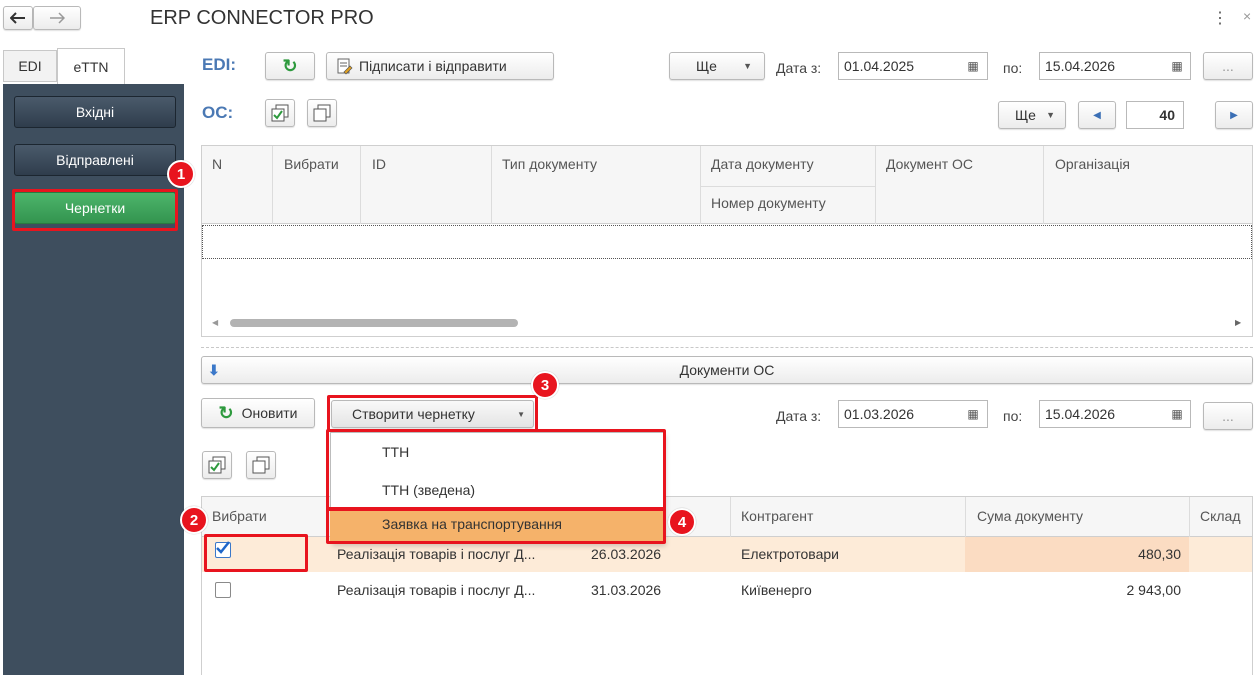 The width and height of the screenshot is (1259, 675). Describe the element at coordinates (1013, 68) in the screenshot. I see `edi-date-to-label: по:` at that location.